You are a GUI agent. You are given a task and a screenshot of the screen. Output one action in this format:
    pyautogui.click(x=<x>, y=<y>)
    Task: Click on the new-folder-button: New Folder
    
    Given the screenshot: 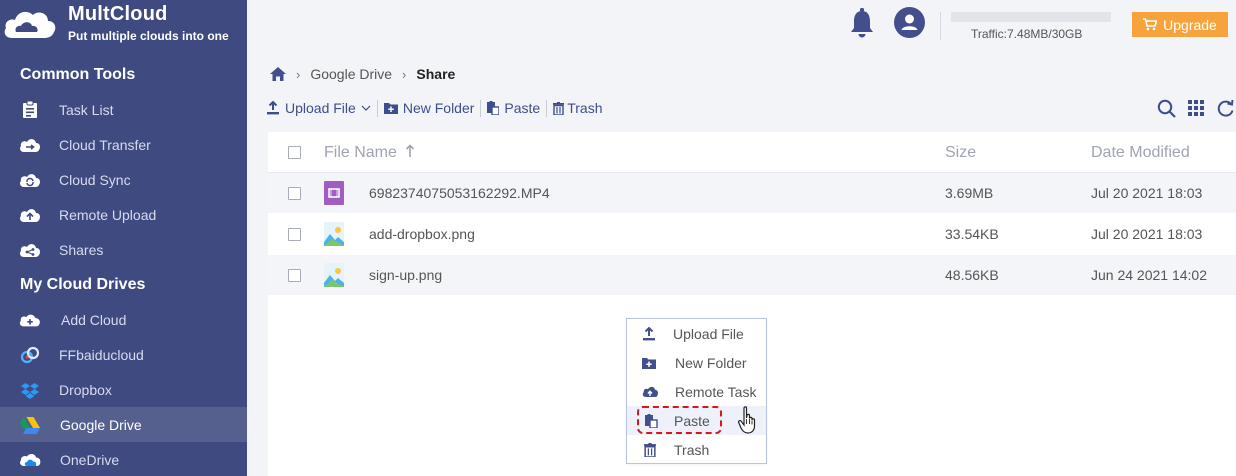 What is the action you would take?
    pyautogui.click(x=429, y=108)
    